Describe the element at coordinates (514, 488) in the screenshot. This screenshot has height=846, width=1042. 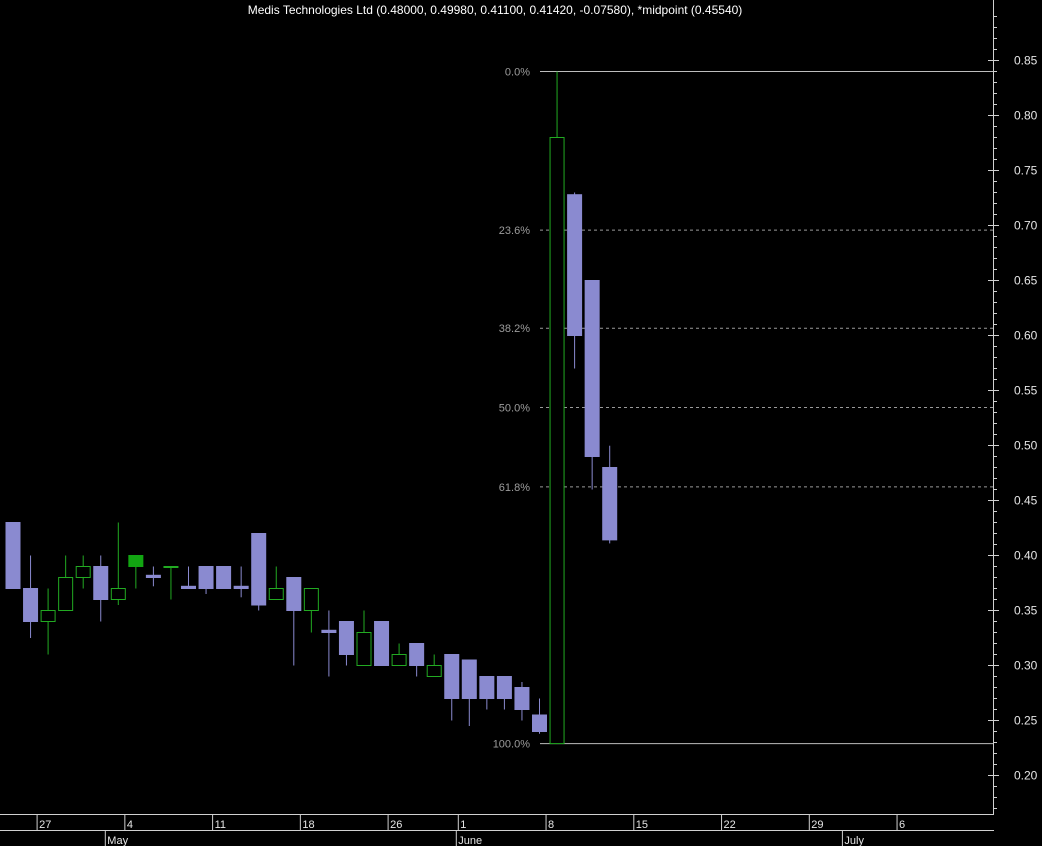
I see `fib-level-label: 61.8%` at that location.